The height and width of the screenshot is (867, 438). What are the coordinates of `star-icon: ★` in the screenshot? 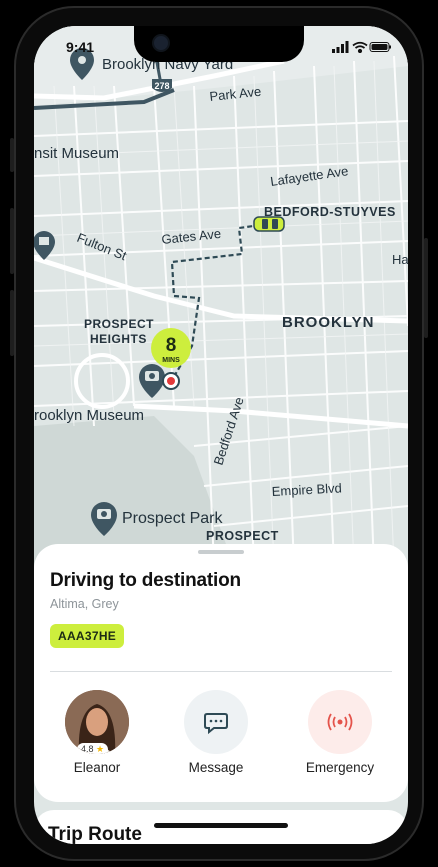 It's located at (100, 749).